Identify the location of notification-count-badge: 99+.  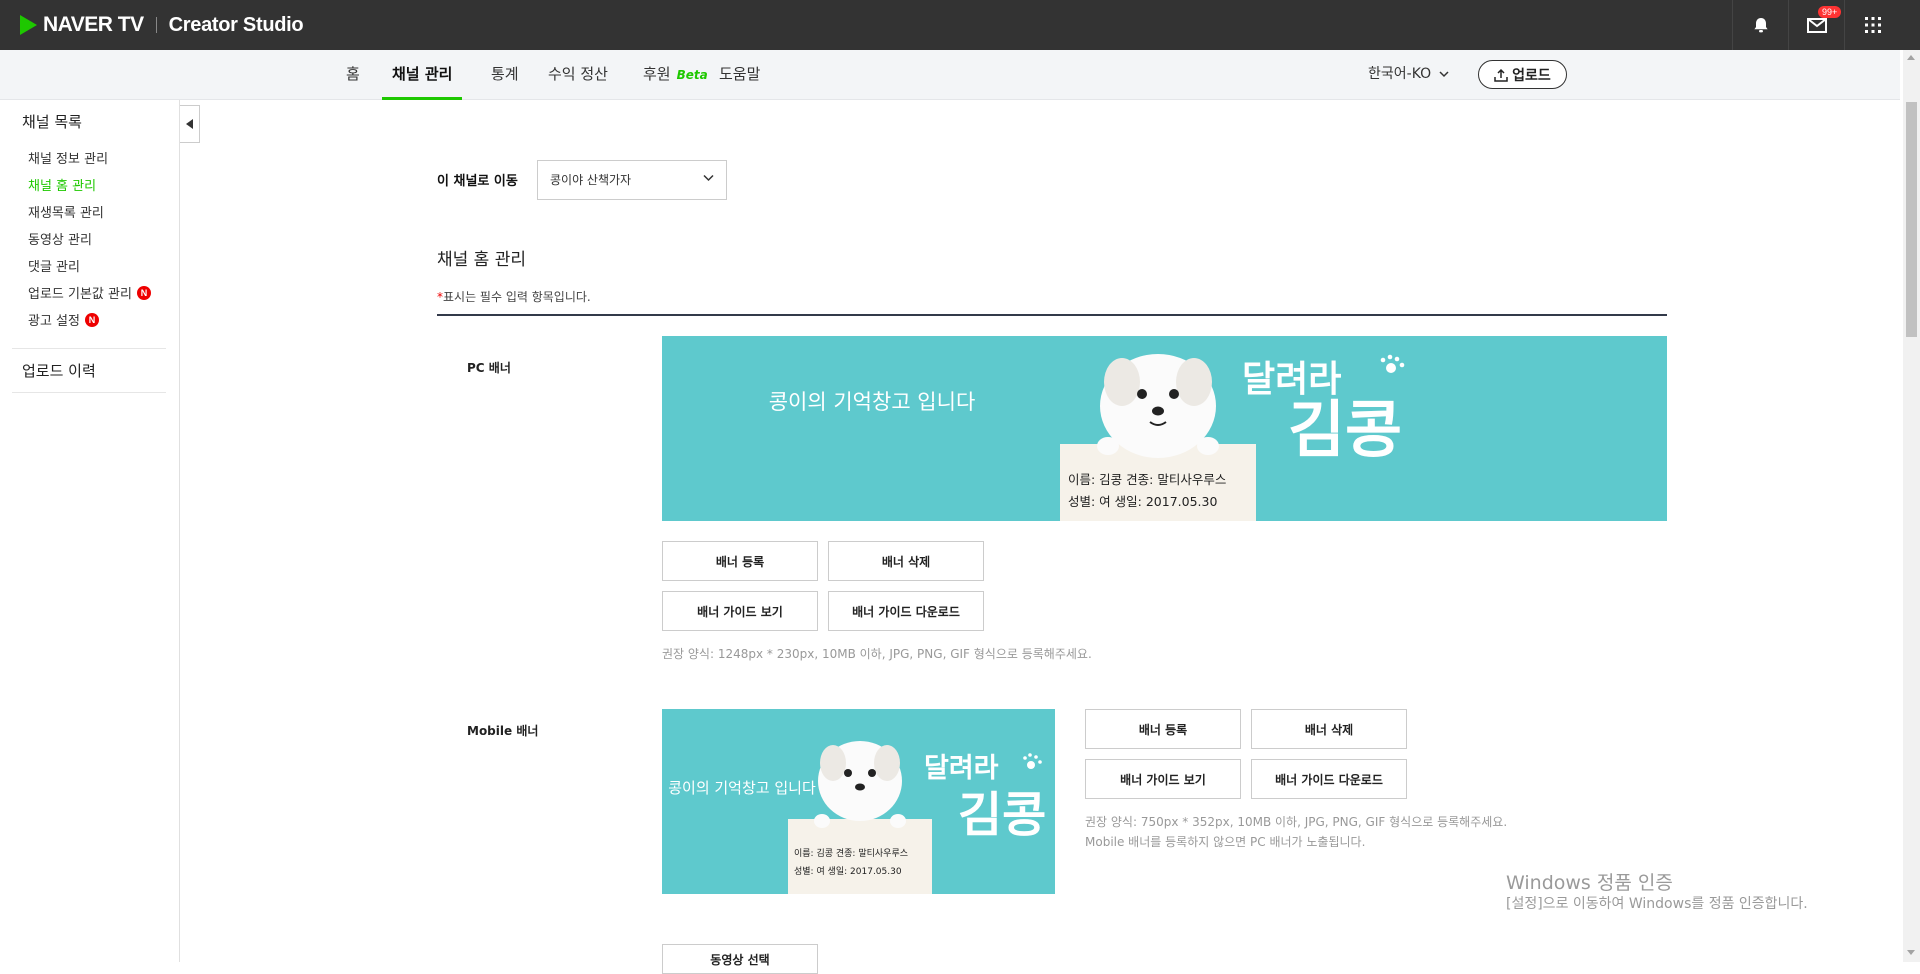
(1830, 12).